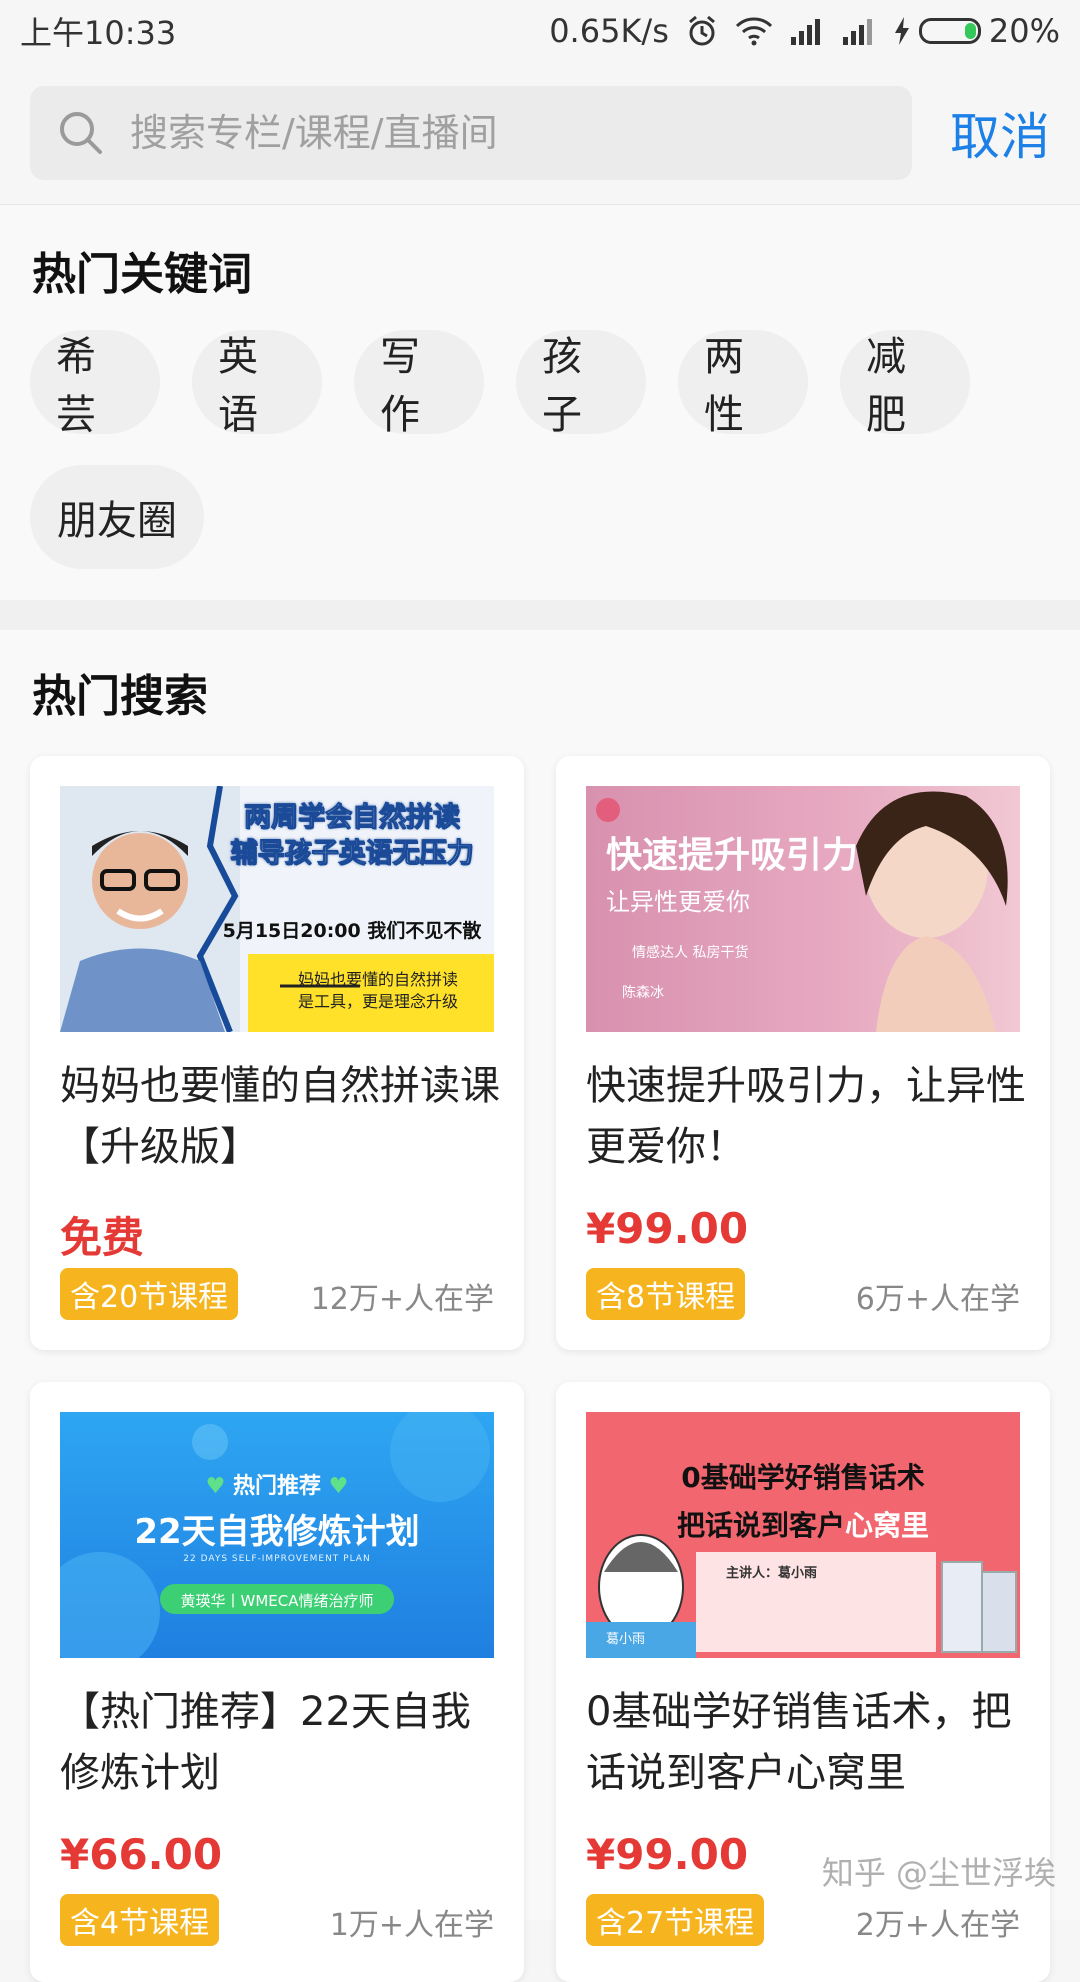 This screenshot has height=1982, width=1080. What do you see at coordinates (1024, 31) in the screenshot?
I see `battery-percent: 20%` at bounding box center [1024, 31].